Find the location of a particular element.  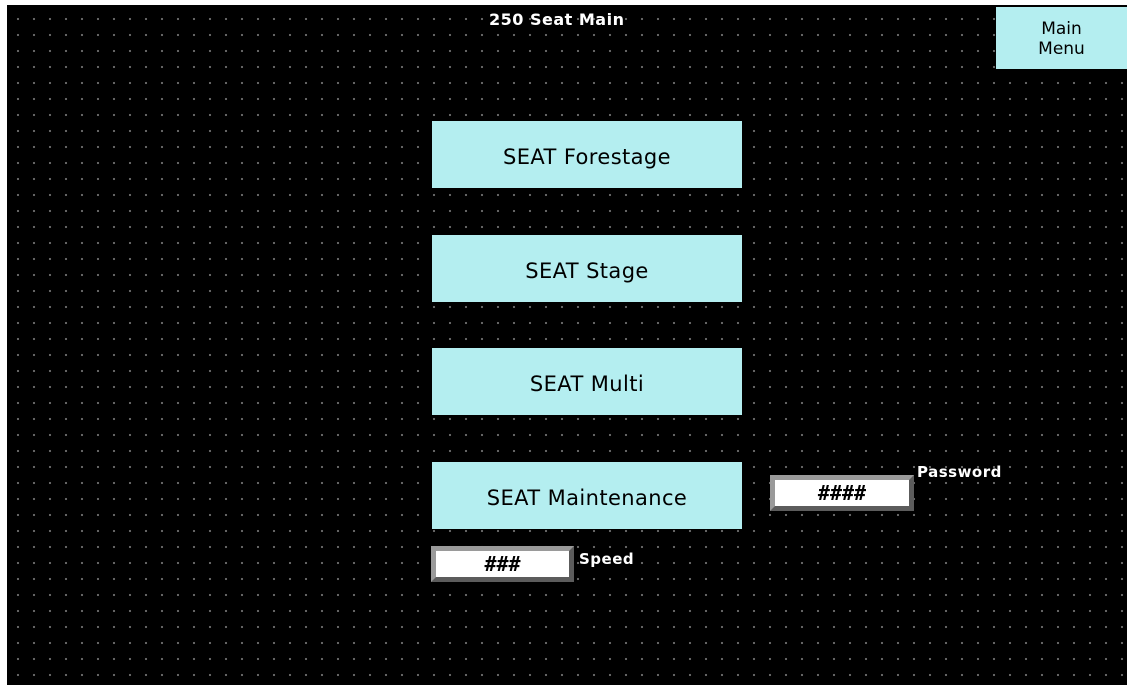

main-menu-button: Main Menu is located at coordinates (1061, 38).